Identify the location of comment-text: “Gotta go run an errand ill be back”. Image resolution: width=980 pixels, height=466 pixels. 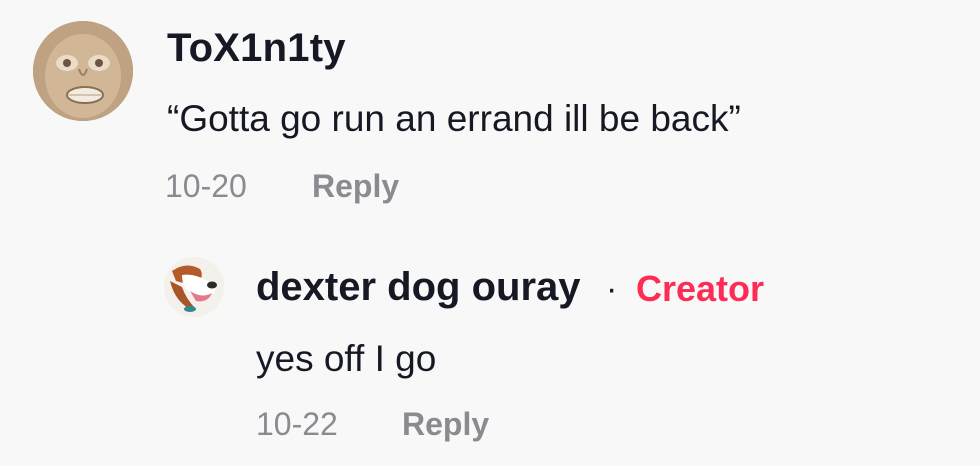
(454, 118).